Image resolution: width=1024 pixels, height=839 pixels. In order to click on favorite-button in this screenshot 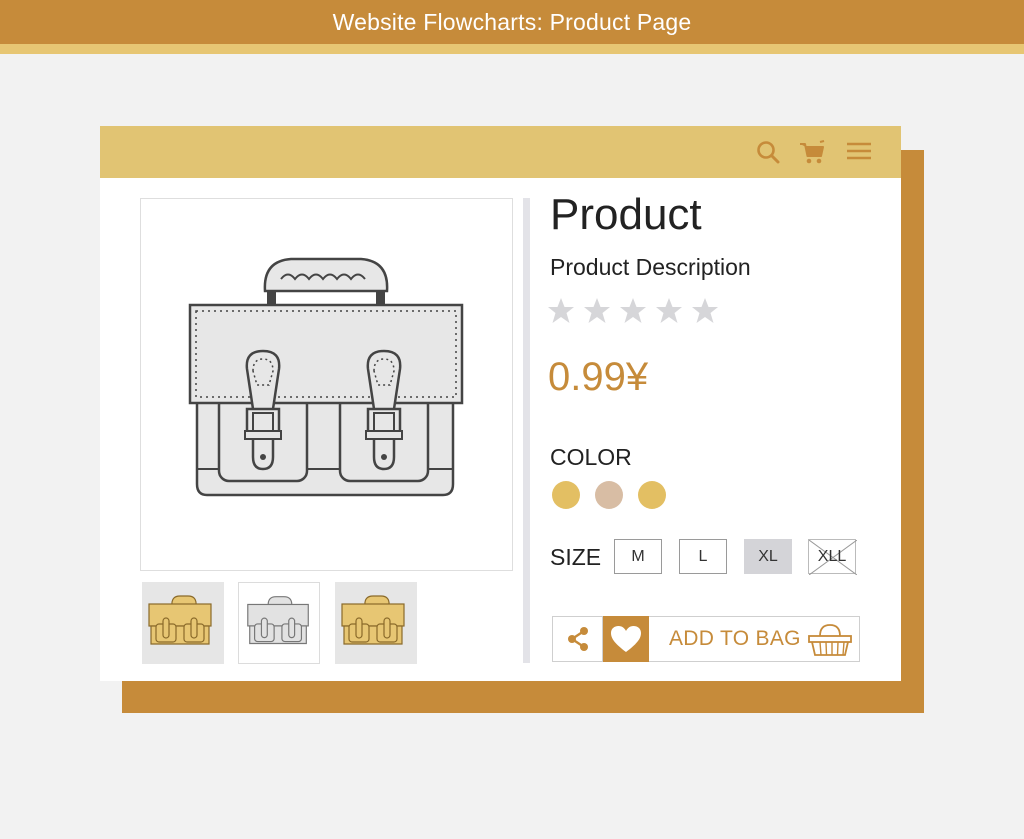, I will do `click(626, 639)`.